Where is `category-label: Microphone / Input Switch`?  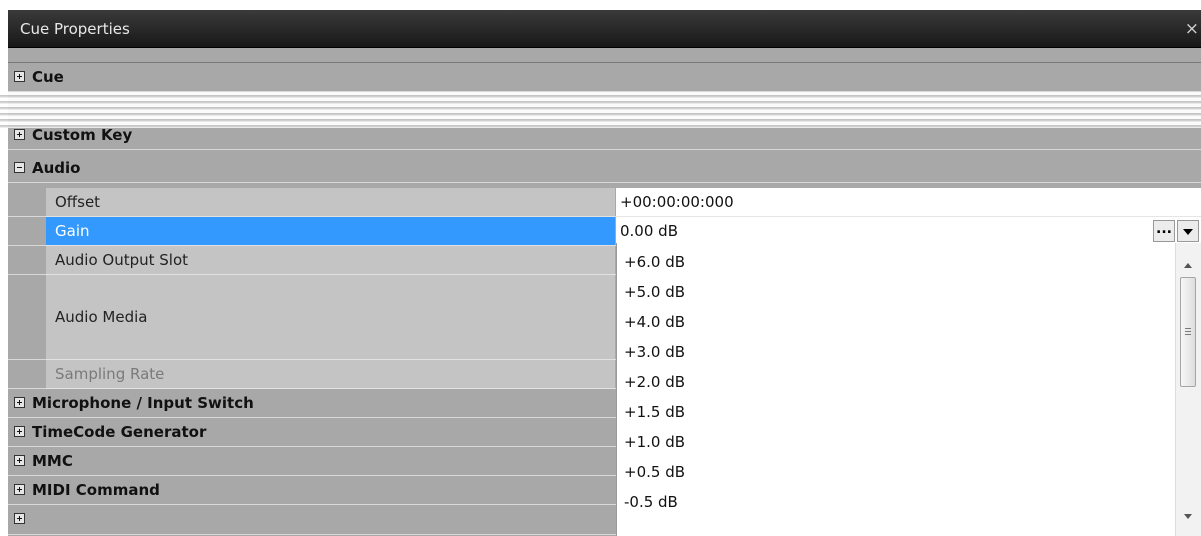 category-label: Microphone / Input Switch is located at coordinates (143, 403).